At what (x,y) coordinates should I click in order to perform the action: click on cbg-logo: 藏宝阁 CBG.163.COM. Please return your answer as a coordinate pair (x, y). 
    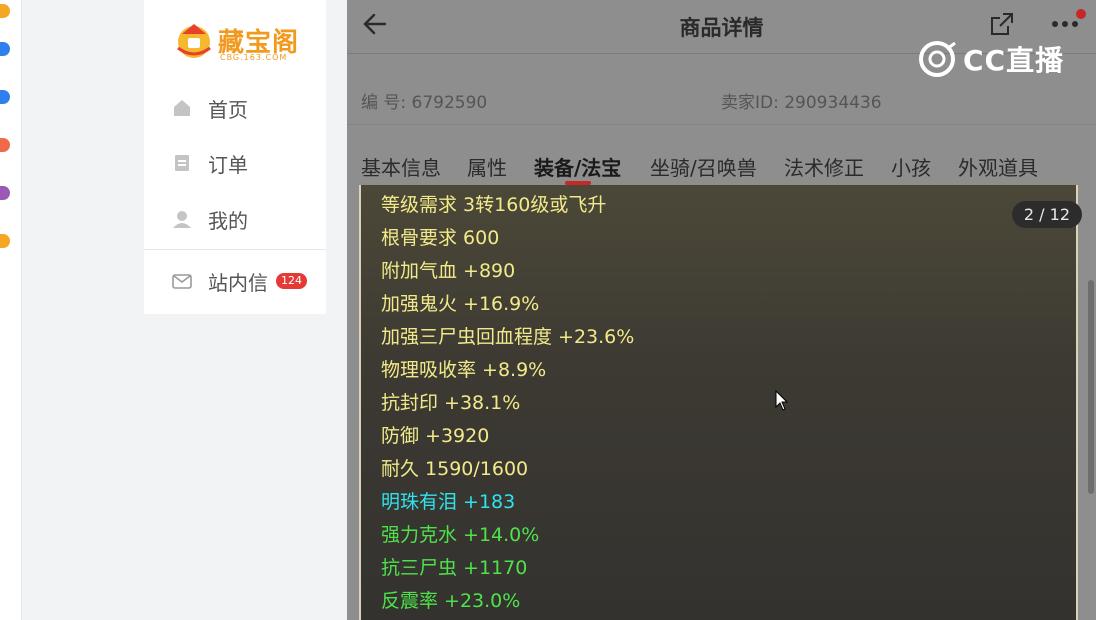
    Looking at the image, I should click on (237, 39).